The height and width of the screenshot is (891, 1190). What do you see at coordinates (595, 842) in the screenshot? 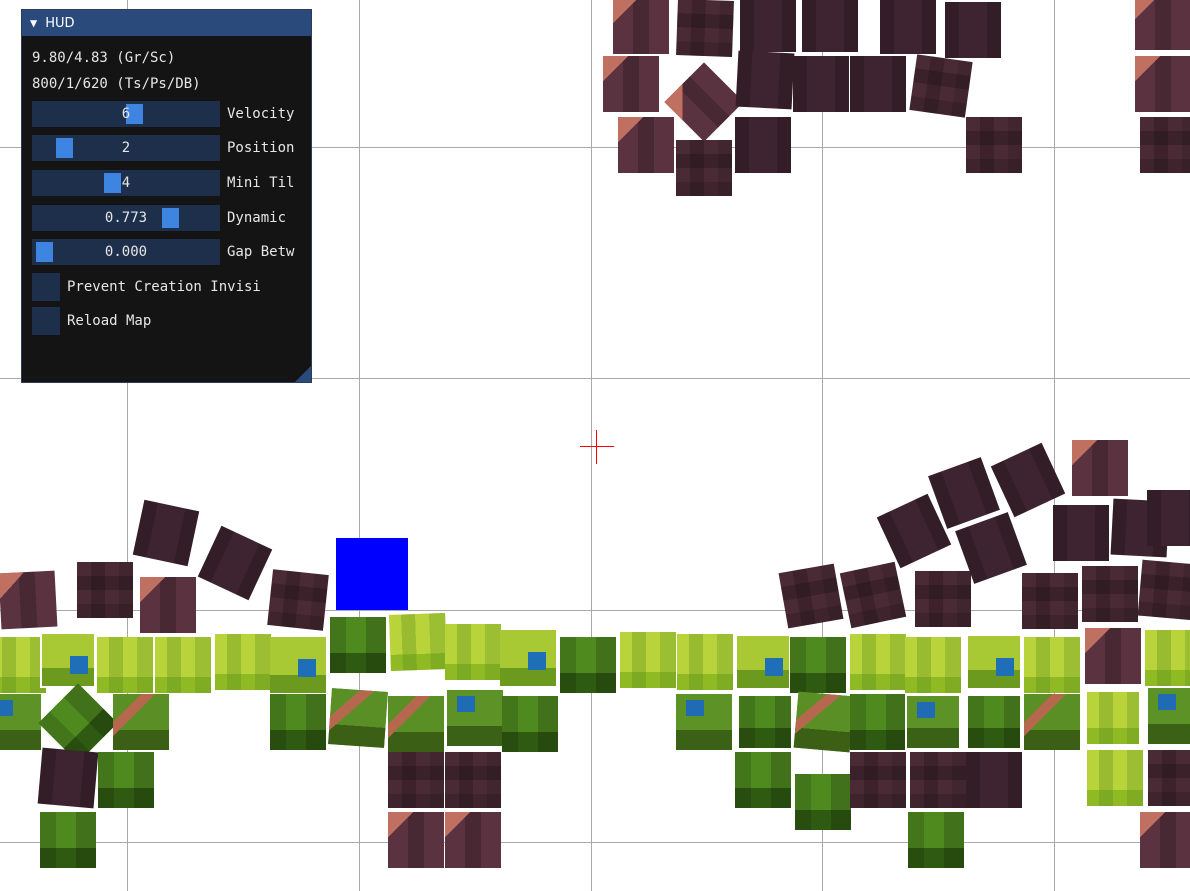
I see `grid-line-horizontal` at bounding box center [595, 842].